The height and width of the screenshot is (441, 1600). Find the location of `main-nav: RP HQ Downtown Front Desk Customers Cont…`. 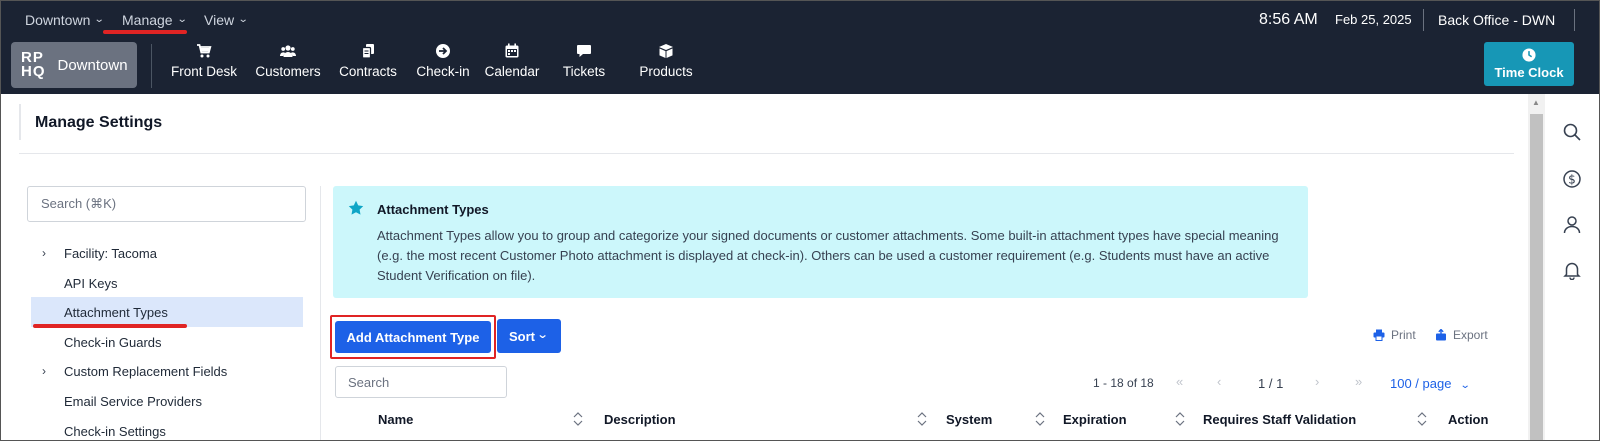

main-nav: RP HQ Downtown Front Desk Customers Cont… is located at coordinates (800, 66).